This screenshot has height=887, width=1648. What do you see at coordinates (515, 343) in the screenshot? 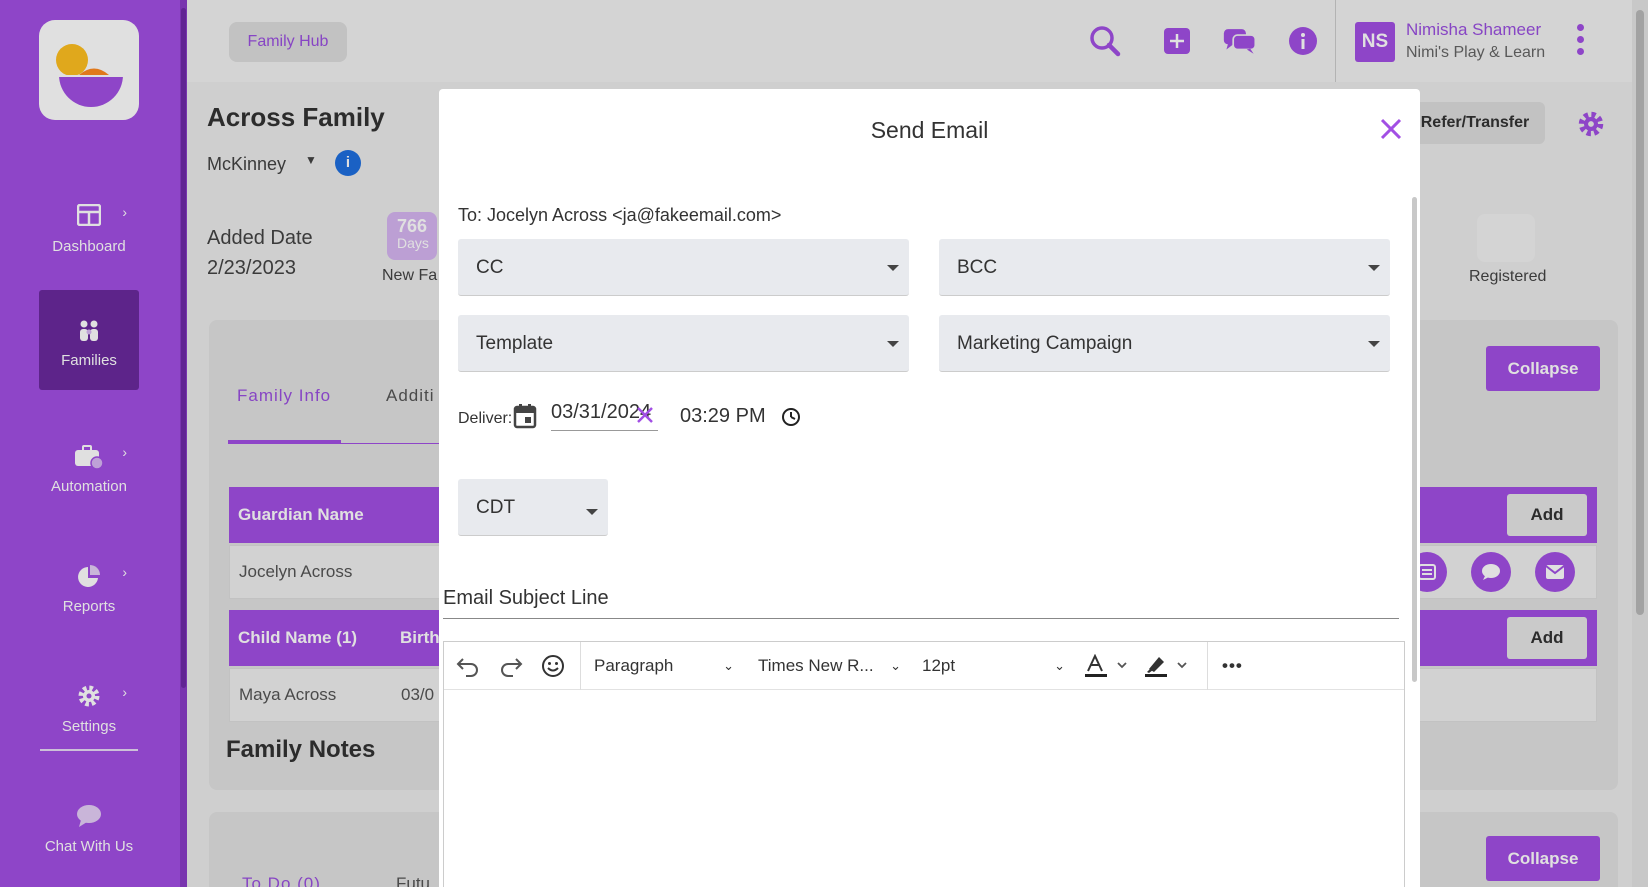
I see `template-label: Template` at bounding box center [515, 343].